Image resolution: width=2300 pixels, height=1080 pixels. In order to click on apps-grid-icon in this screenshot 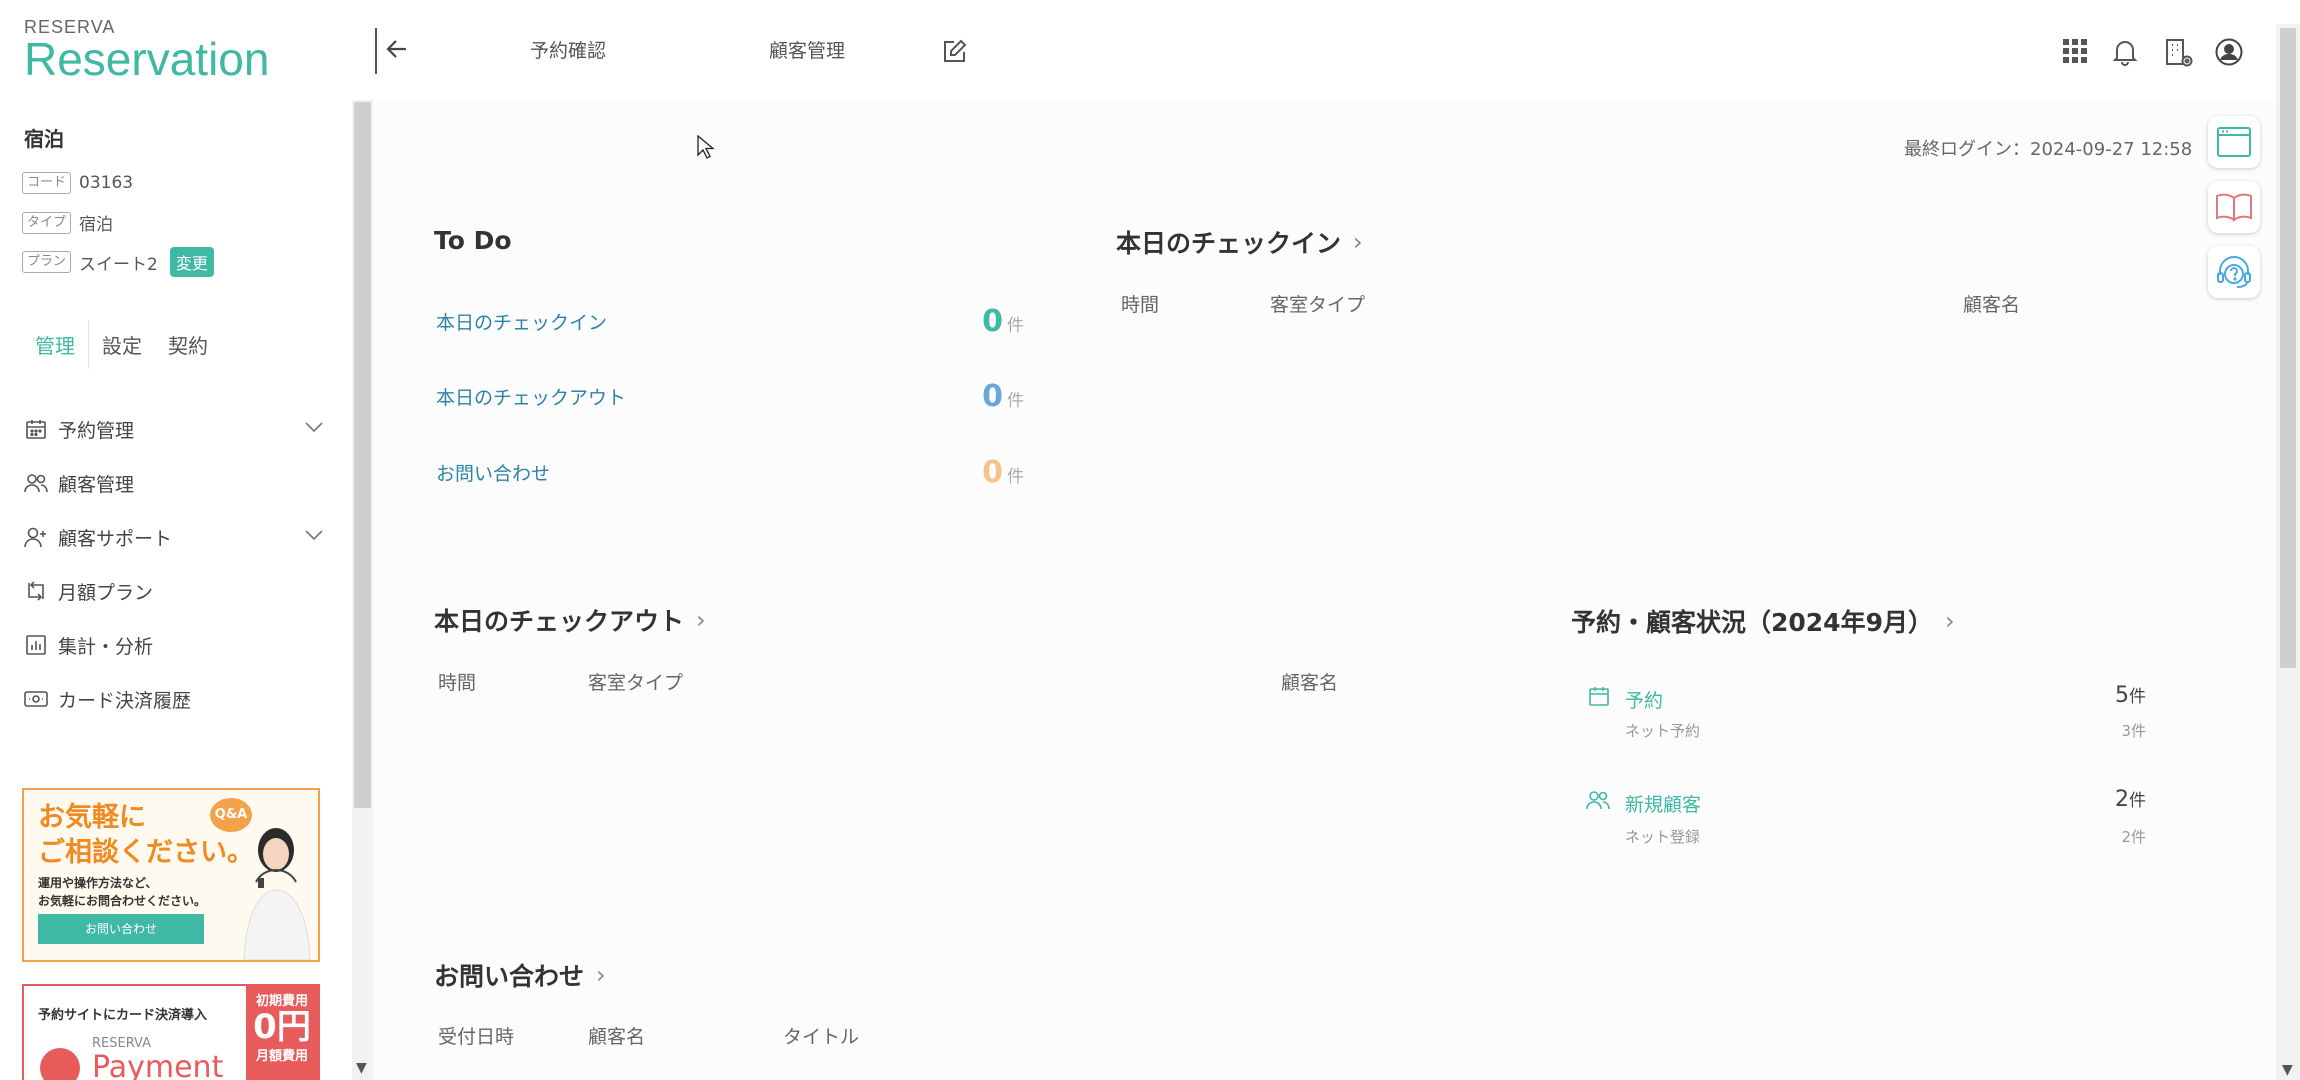, I will do `click(2075, 53)`.